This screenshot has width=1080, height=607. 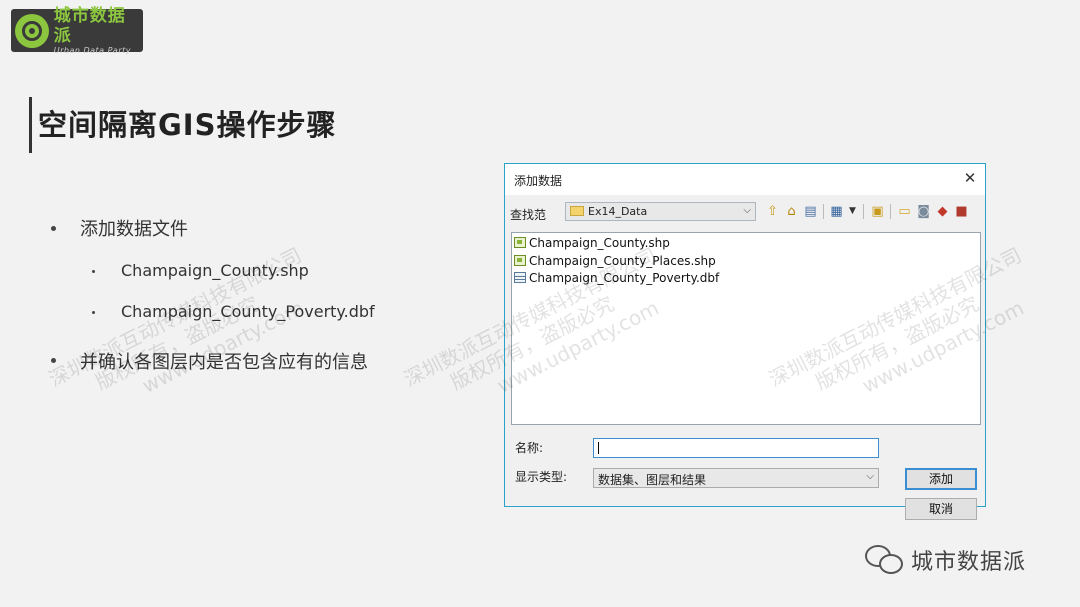 I want to click on connect-folder-icon: ▭, so click(x=904, y=211).